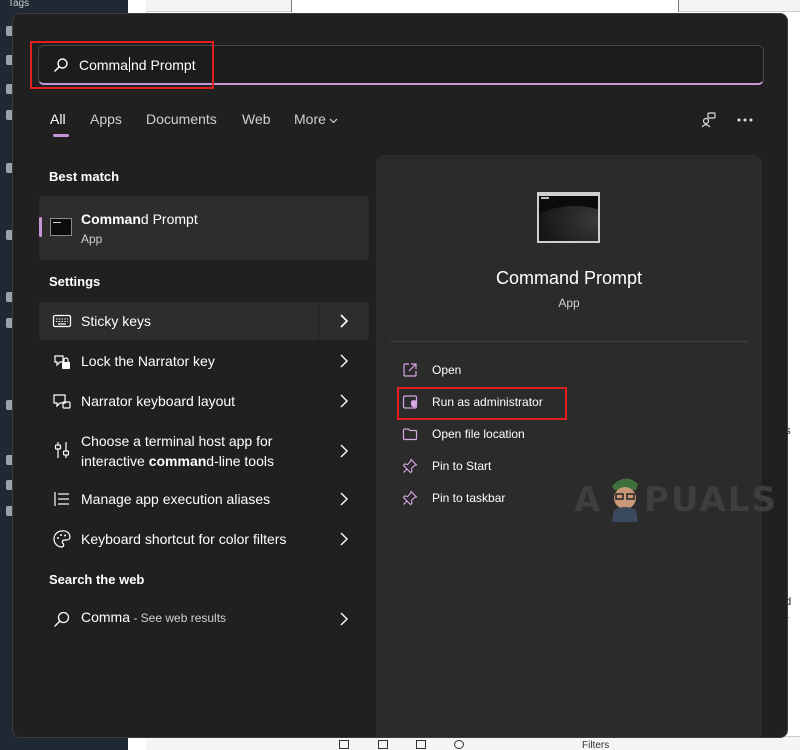  Describe the element at coordinates (569, 278) in the screenshot. I see `preview-title: Command Prompt` at that location.